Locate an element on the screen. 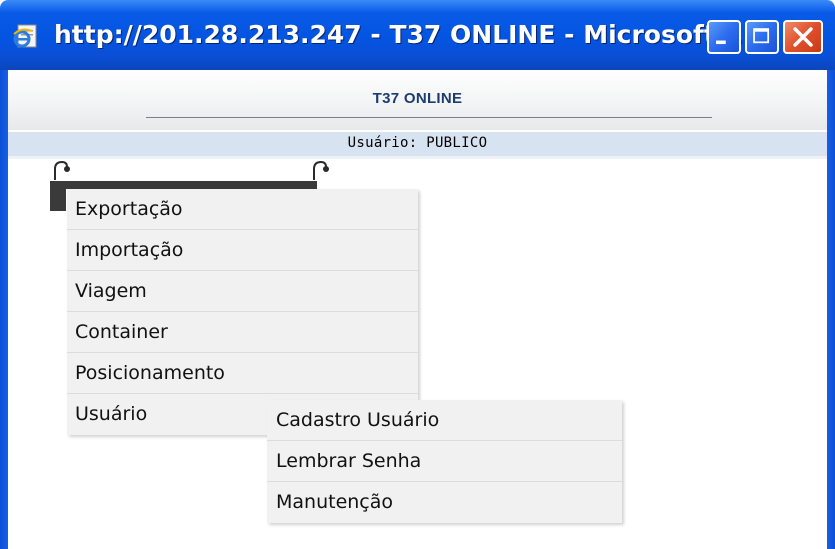 The image size is (835, 549). header-divider is located at coordinates (429, 117).